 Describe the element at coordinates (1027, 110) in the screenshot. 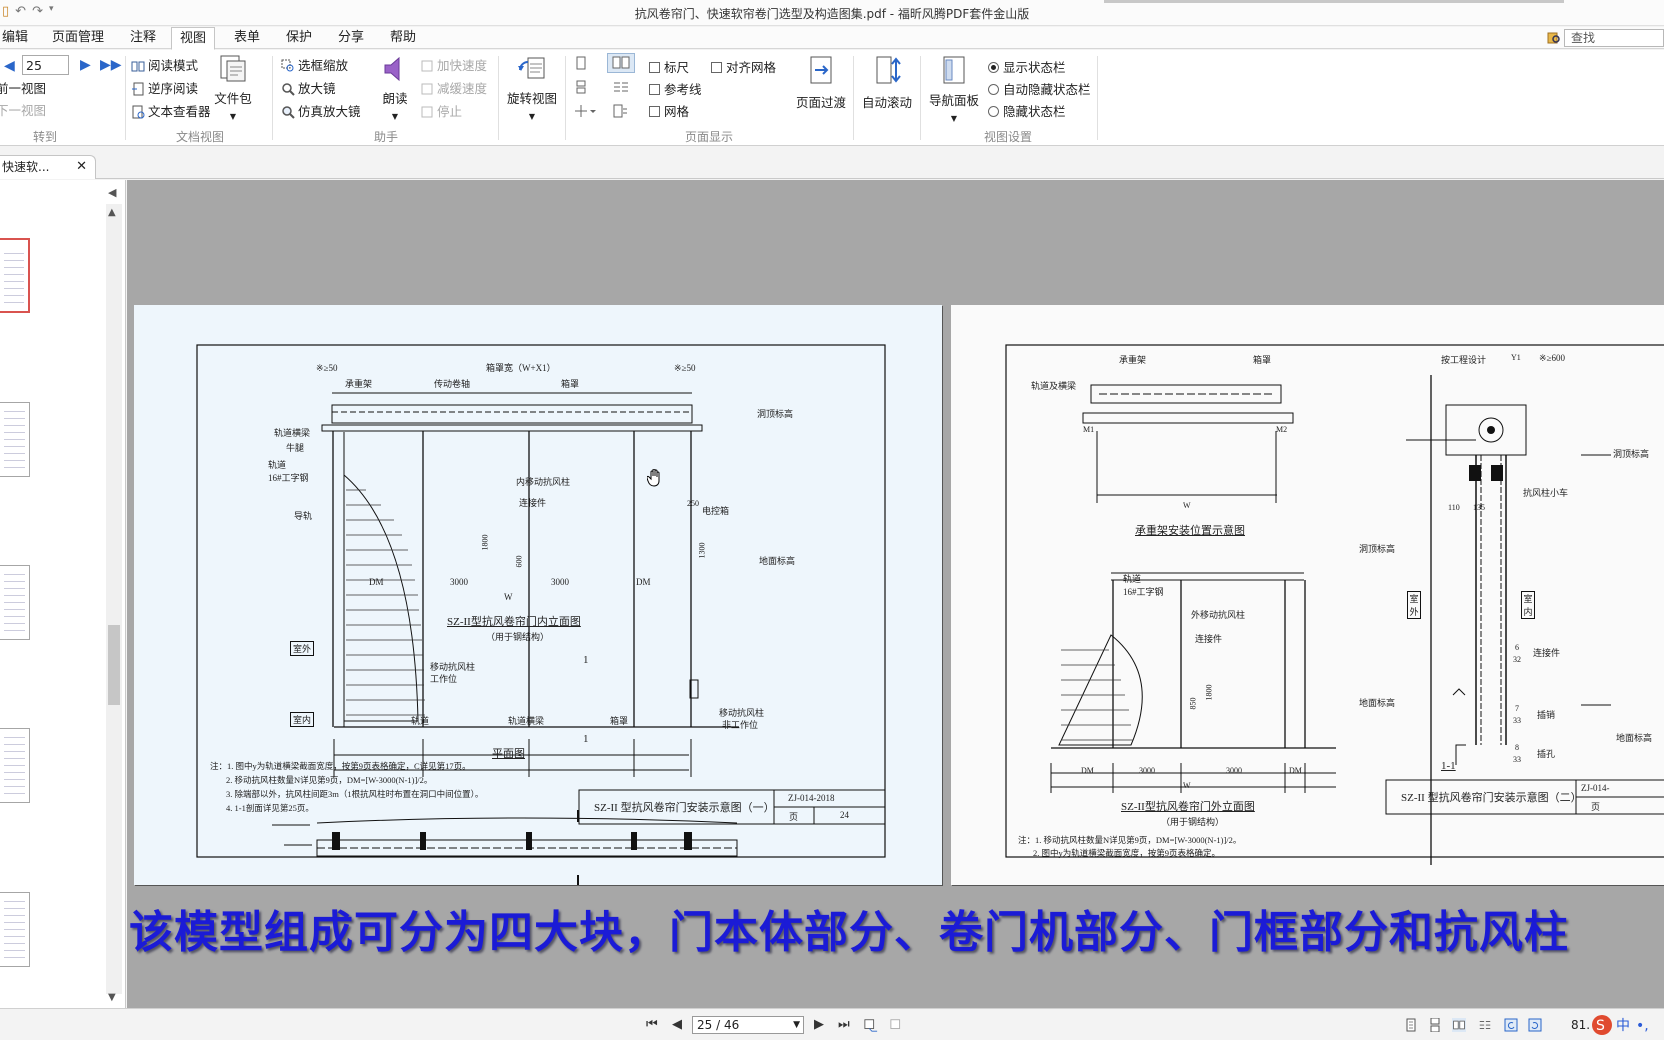

I see `hide-status-radio: 隐藏状态栏` at that location.